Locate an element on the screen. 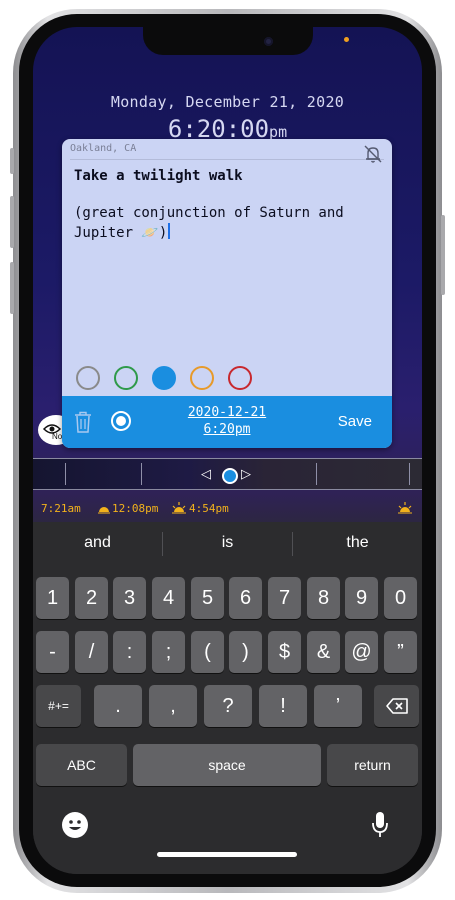 This screenshot has height=900, width=455. key-8: 8 is located at coordinates (323, 598).